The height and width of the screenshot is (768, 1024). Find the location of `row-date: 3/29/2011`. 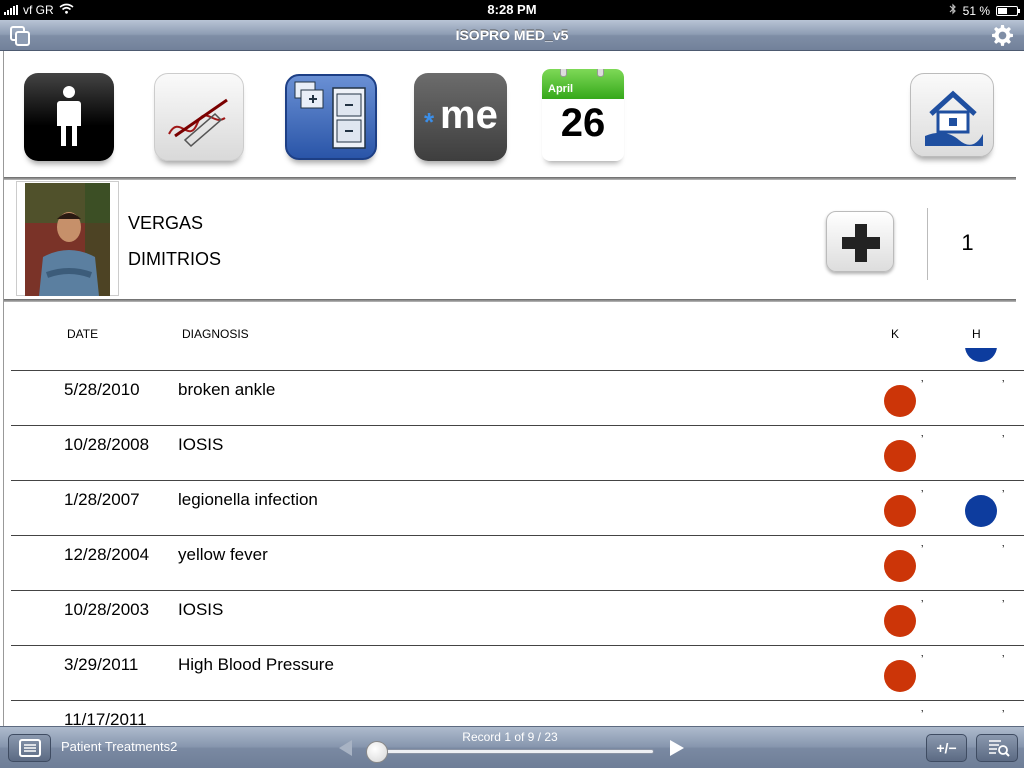

row-date: 3/29/2011 is located at coordinates (101, 664).